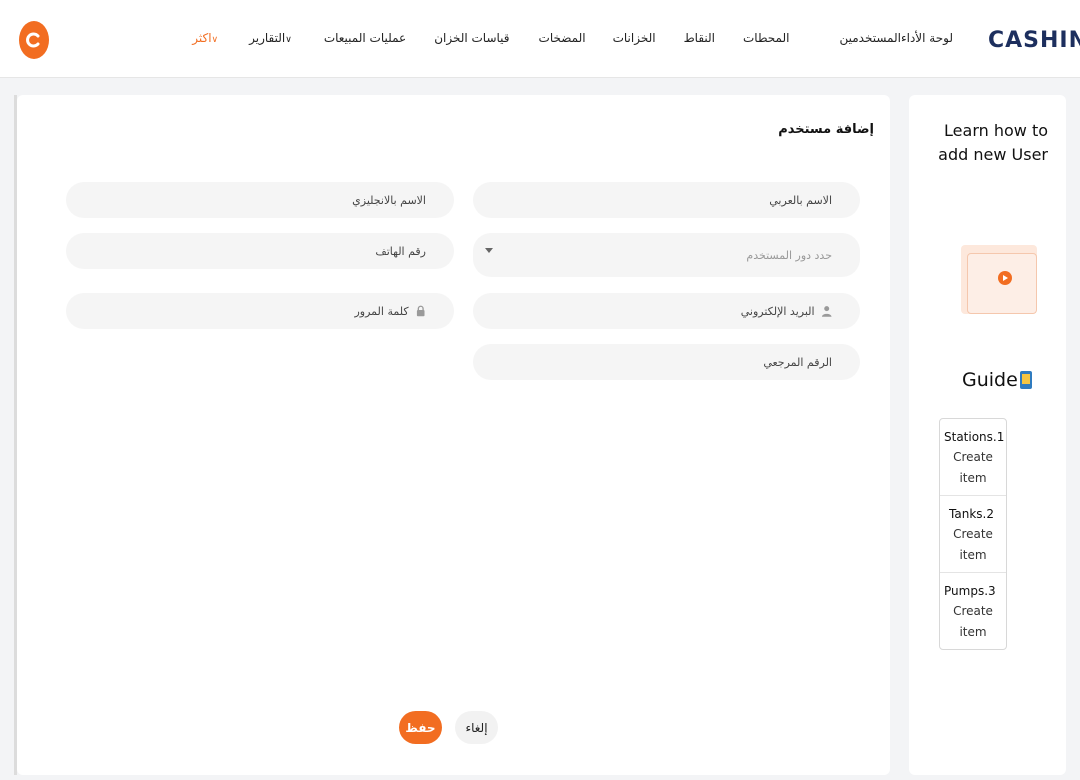 The width and height of the screenshot is (1080, 780). Describe the element at coordinates (974, 437) in the screenshot. I see `step-title: Stations.1` at that location.